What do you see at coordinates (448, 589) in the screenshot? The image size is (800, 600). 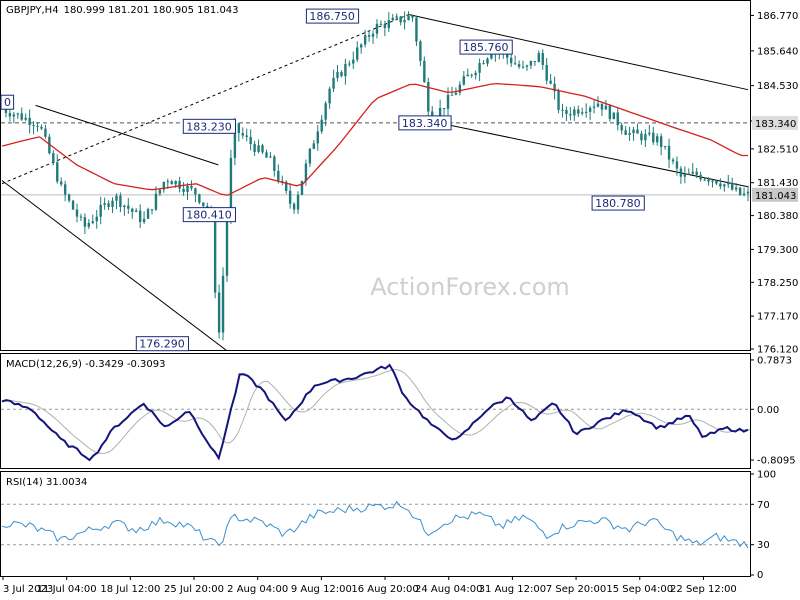 I see `time-tick-label: 24 Aug 04:00` at bounding box center [448, 589].